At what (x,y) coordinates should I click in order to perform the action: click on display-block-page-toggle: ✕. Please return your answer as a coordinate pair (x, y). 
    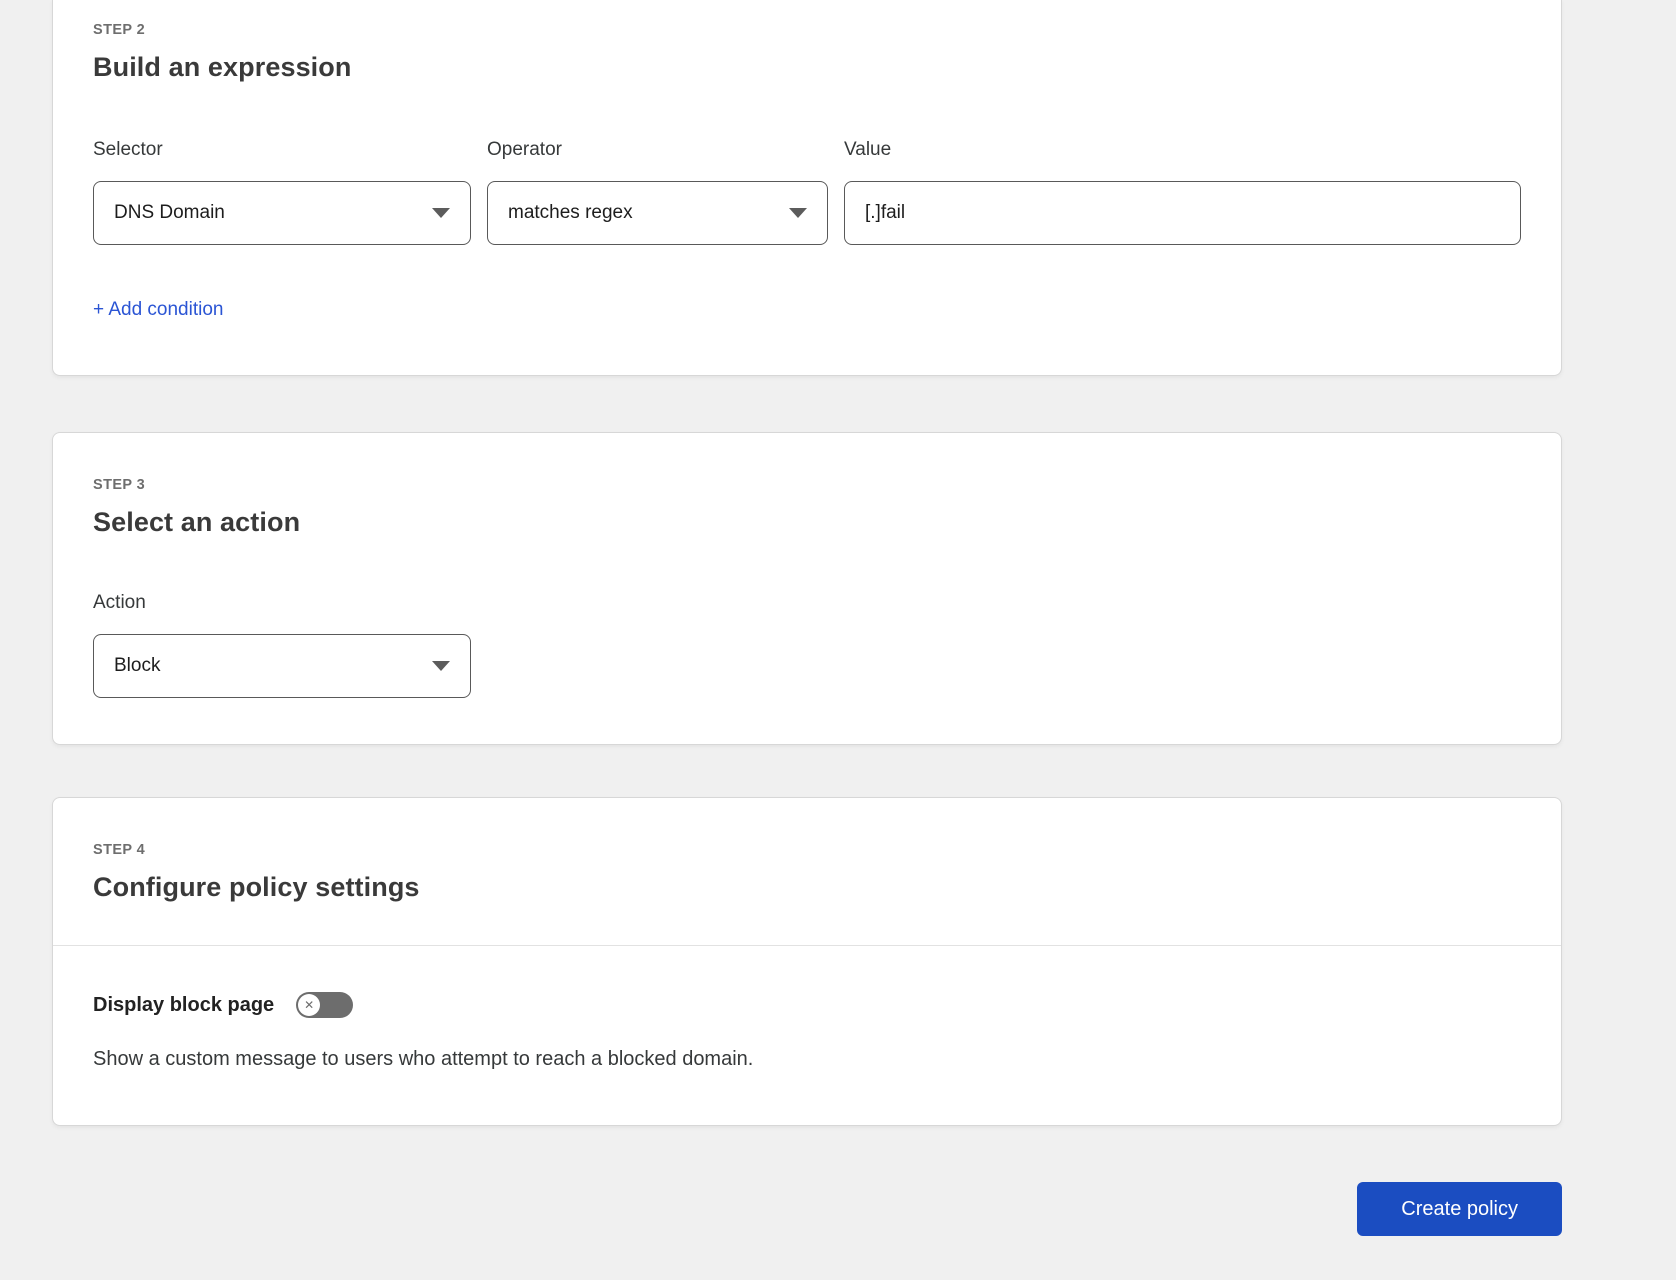
    Looking at the image, I should click on (325, 1005).